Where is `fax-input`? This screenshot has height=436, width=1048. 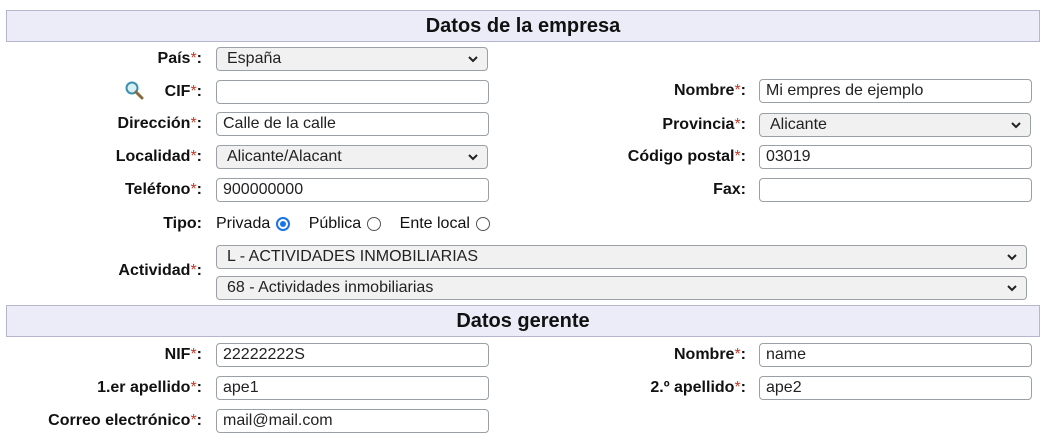 fax-input is located at coordinates (895, 190).